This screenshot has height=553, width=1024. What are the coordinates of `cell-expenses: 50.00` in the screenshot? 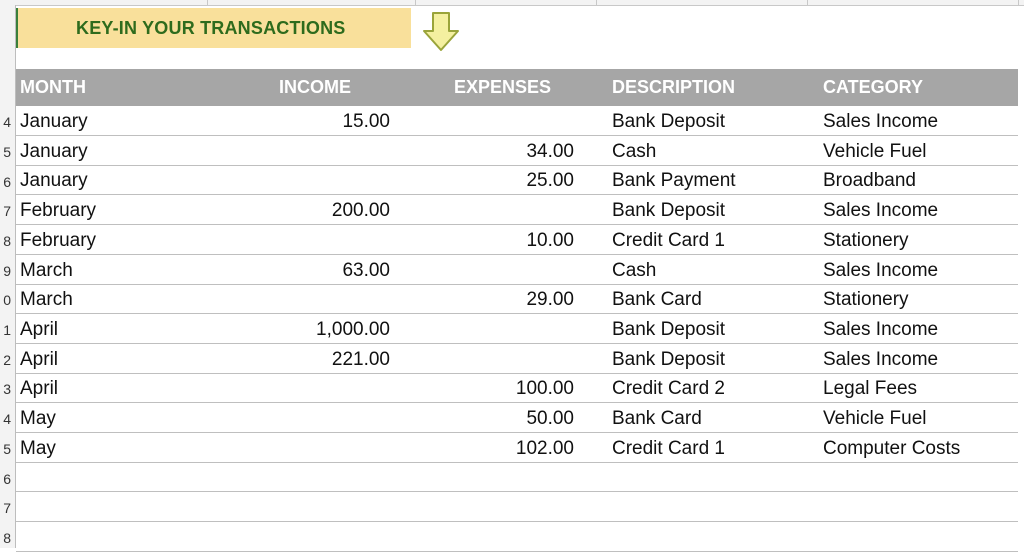 It's located at (485, 418).